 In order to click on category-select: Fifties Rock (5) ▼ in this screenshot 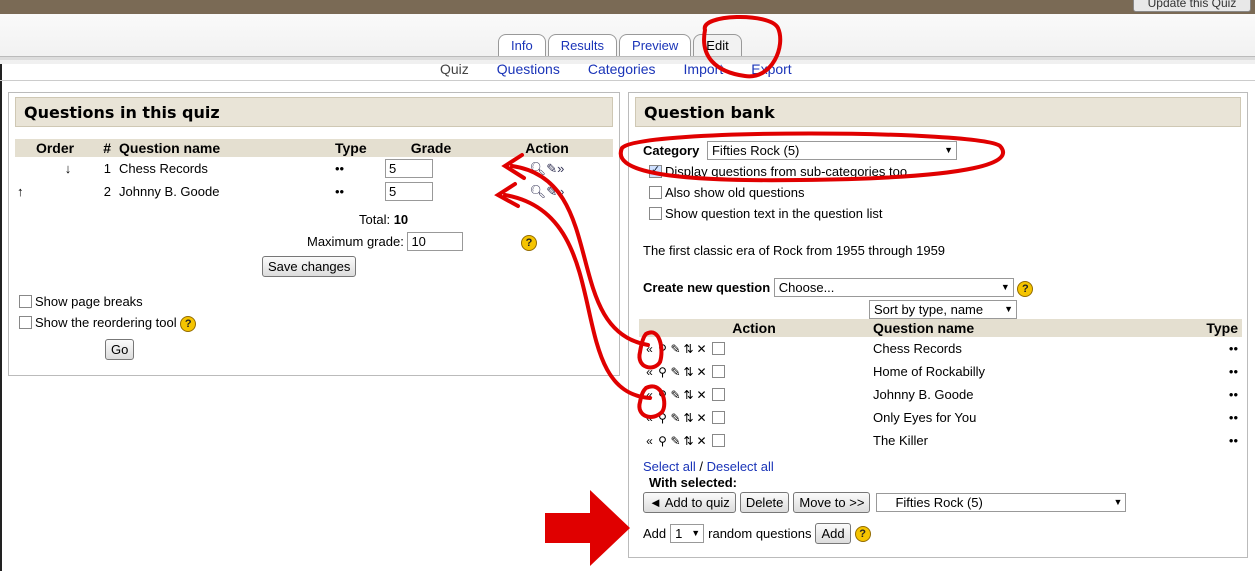, I will do `click(831, 150)`.